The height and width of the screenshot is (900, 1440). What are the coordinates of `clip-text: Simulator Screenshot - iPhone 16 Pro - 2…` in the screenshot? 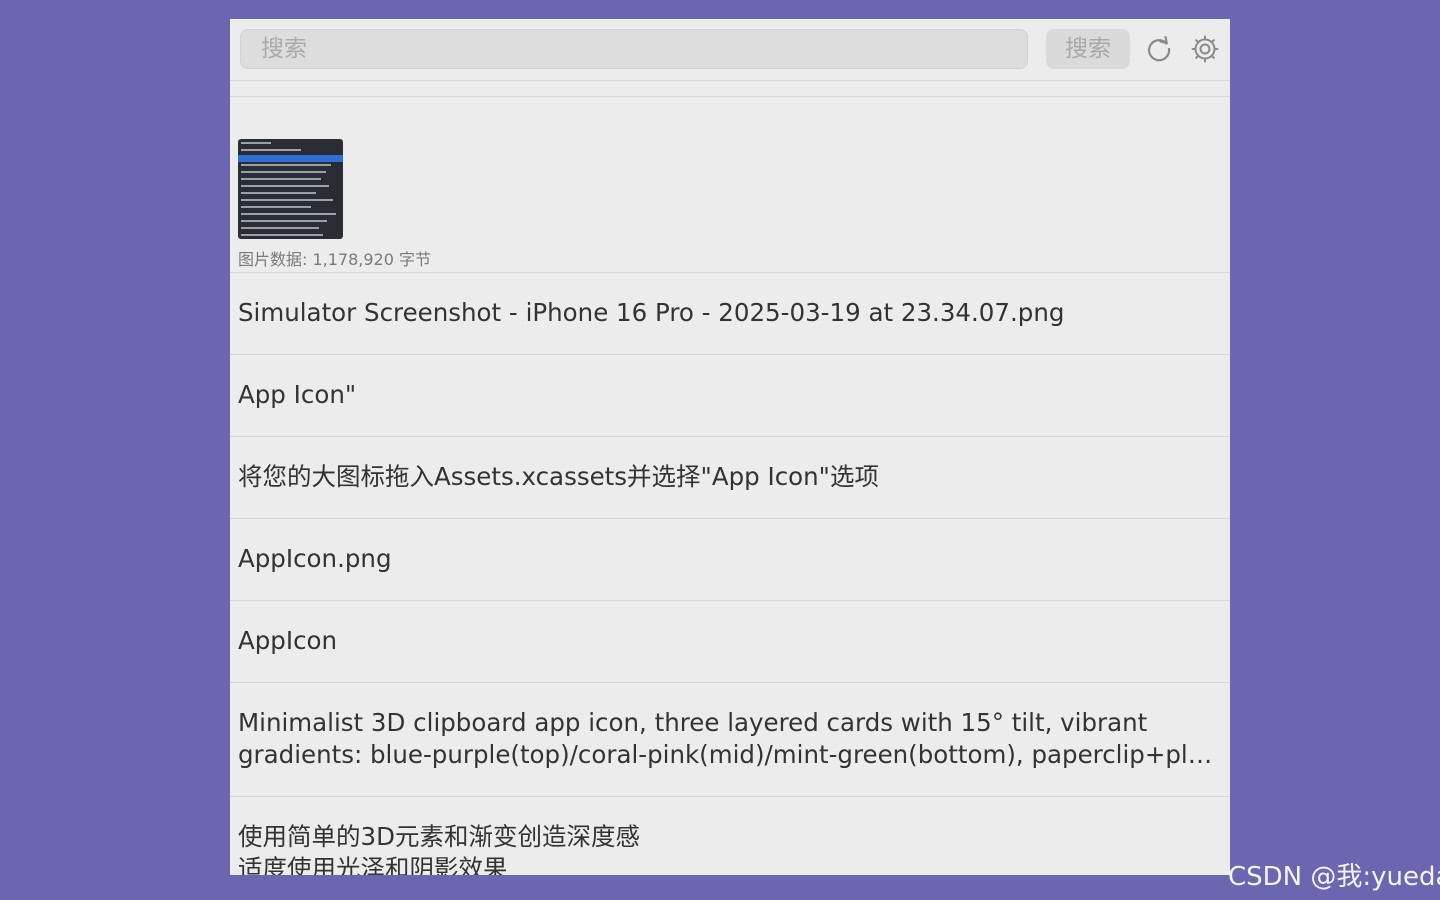 It's located at (651, 312).